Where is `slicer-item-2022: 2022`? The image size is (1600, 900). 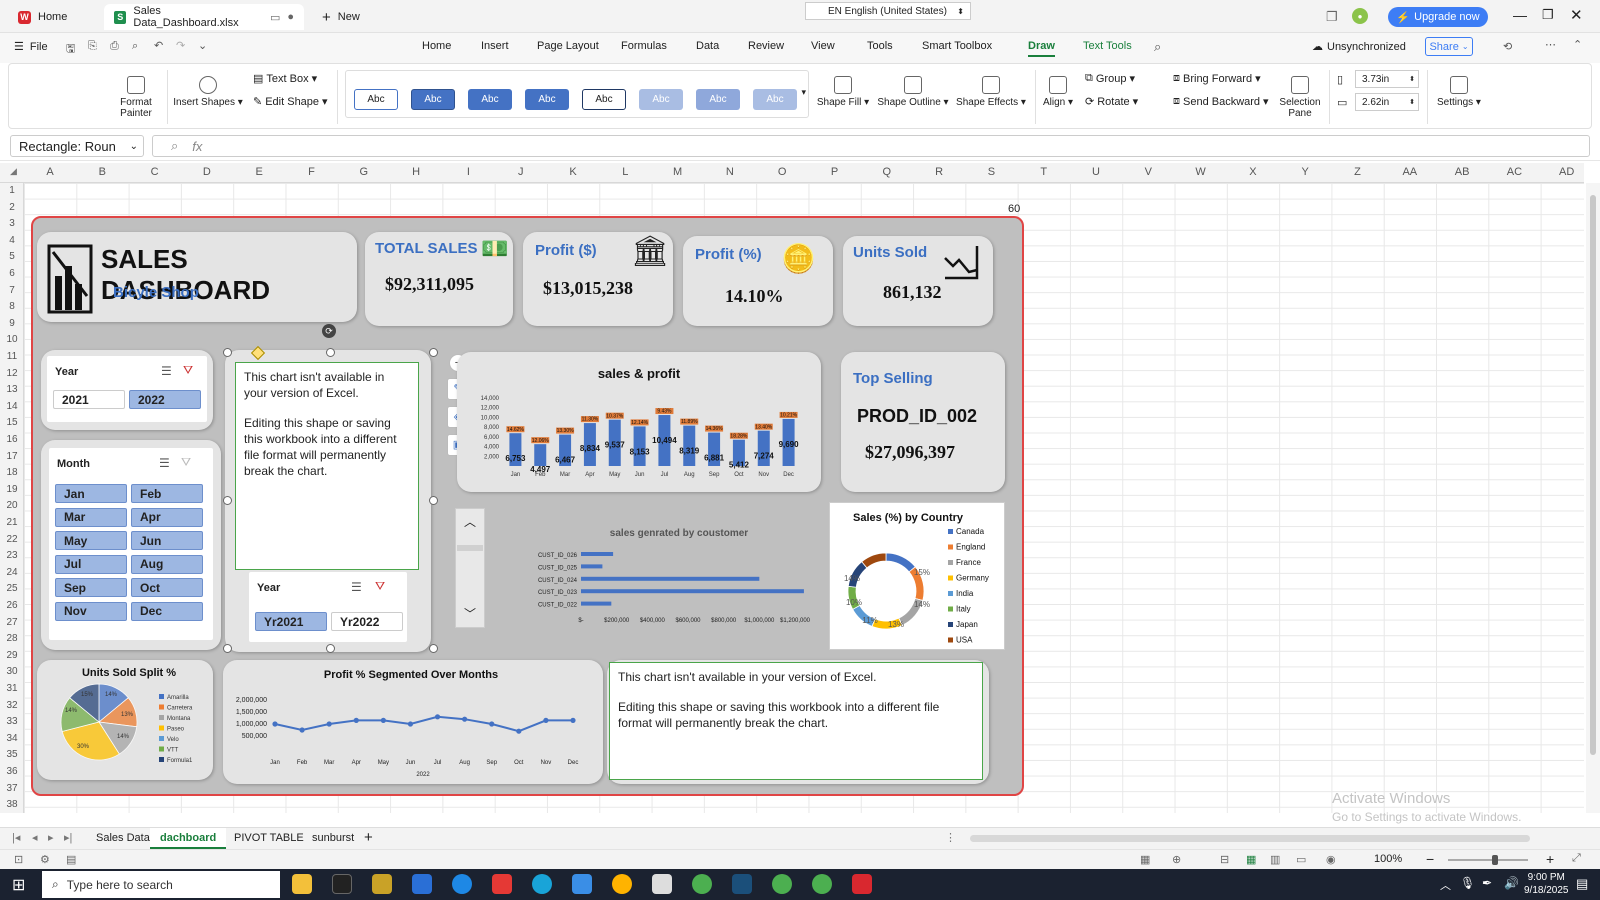 slicer-item-2022: 2022 is located at coordinates (165, 399).